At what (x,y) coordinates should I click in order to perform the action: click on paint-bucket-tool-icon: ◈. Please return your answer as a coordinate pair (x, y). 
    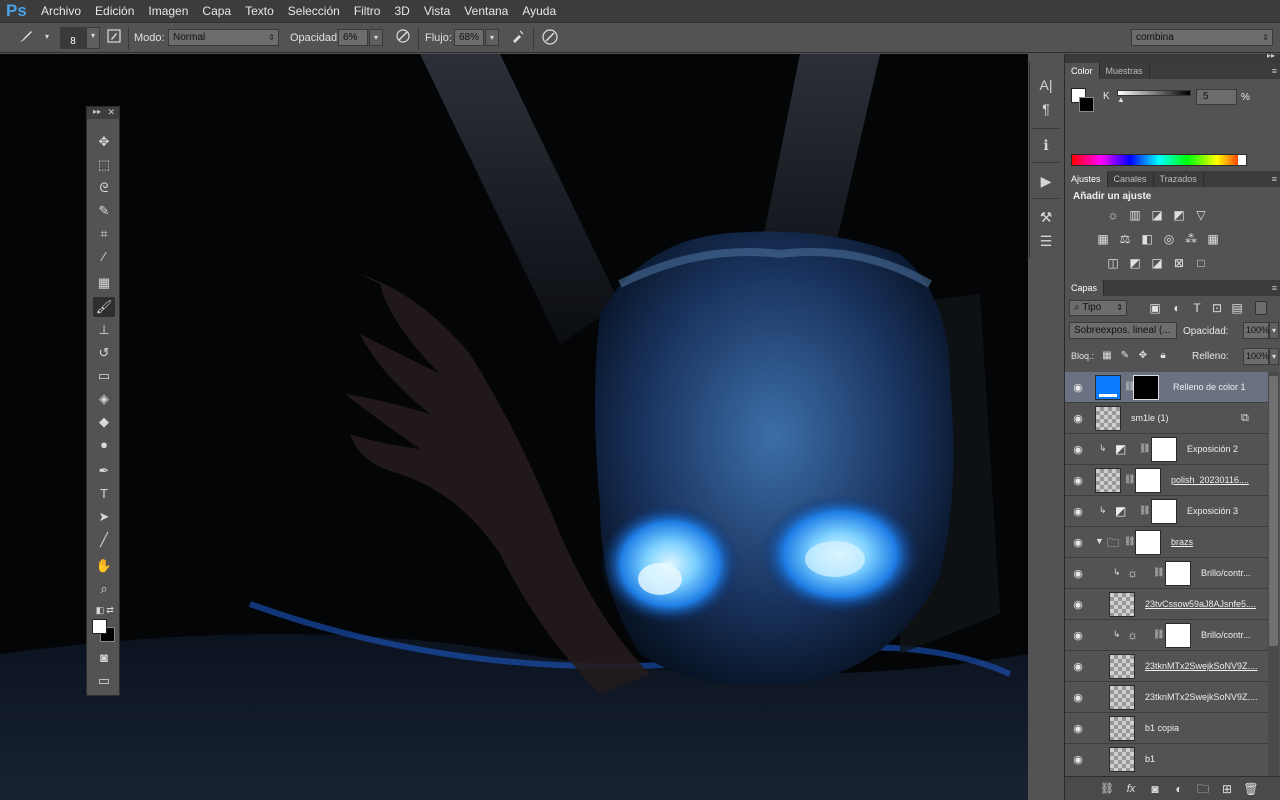
    Looking at the image, I should click on (104, 399).